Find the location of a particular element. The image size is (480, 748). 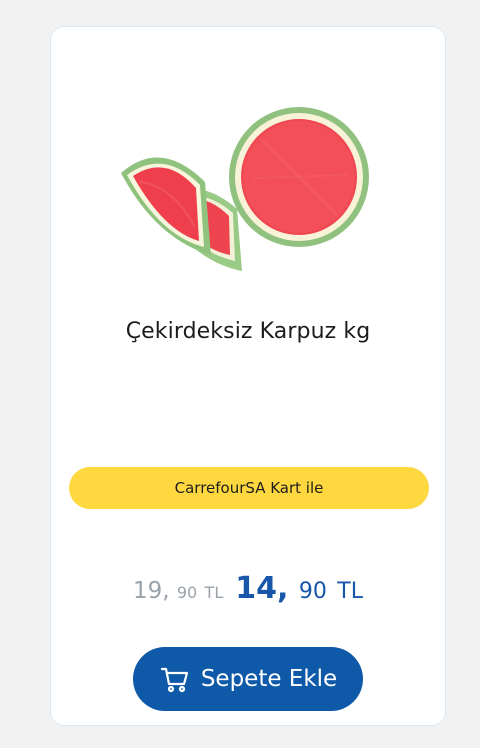

promotion-badge: CarrefourSA Kart ile is located at coordinates (249, 488).